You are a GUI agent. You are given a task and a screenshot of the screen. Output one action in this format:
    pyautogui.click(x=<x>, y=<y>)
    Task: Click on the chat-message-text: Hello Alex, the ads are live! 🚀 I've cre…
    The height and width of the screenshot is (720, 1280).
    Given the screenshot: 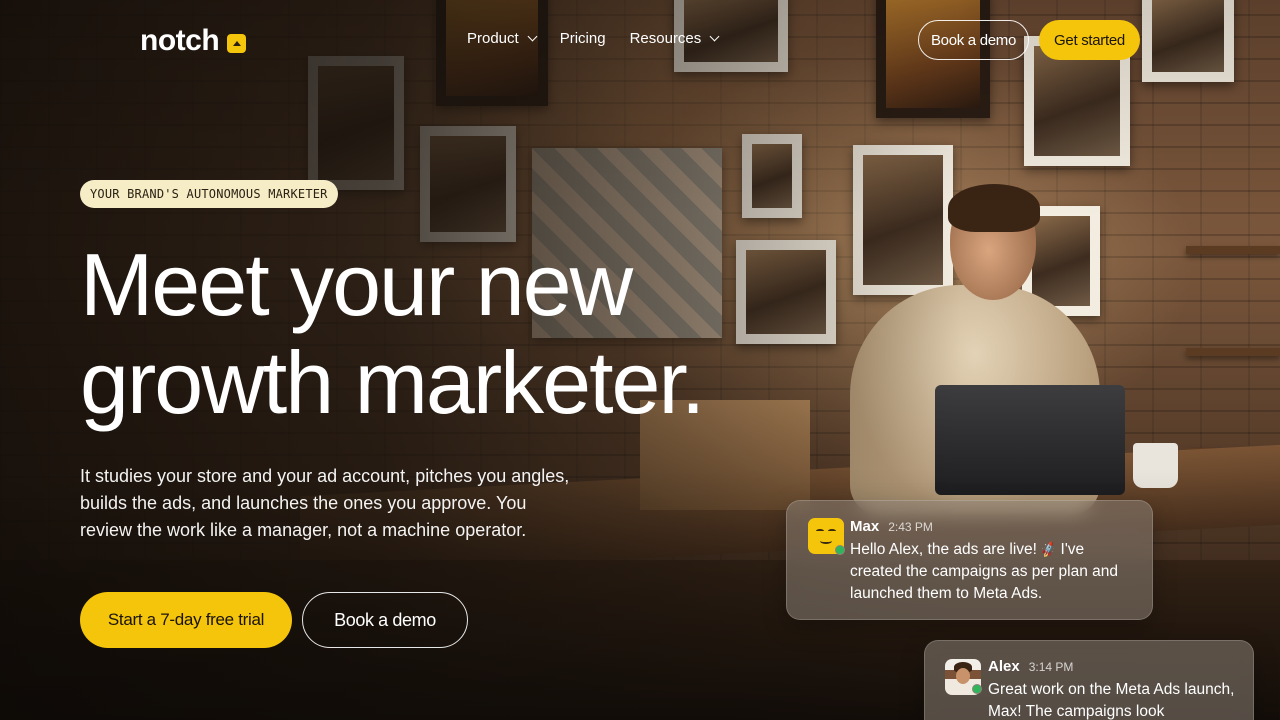 What is the action you would take?
    pyautogui.click(x=985, y=572)
    